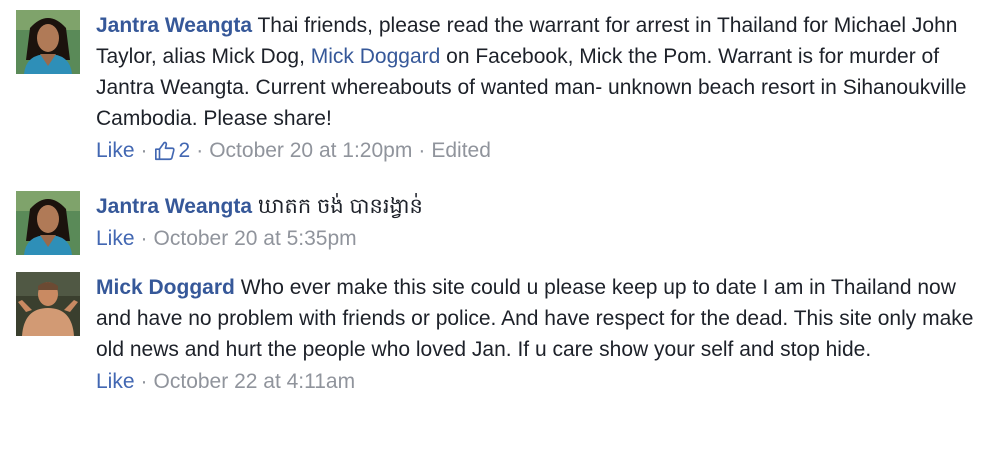 The image size is (1002, 452). What do you see at coordinates (541, 382) in the screenshot?
I see `comment-actions: Like · October 22 at 4:11am` at bounding box center [541, 382].